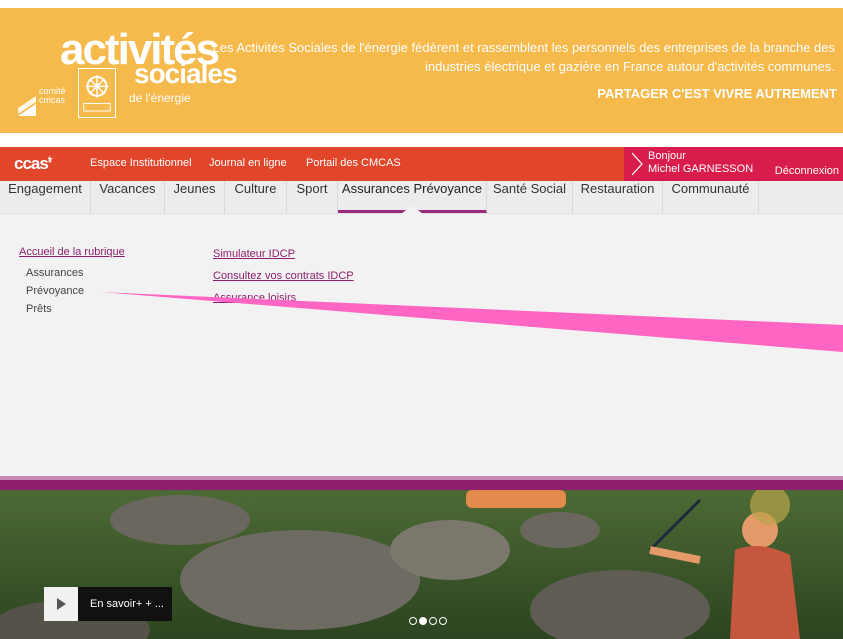 This screenshot has height=639, width=843. What do you see at coordinates (618, 197) in the screenshot?
I see `nav-item-restauration: Restauration` at bounding box center [618, 197].